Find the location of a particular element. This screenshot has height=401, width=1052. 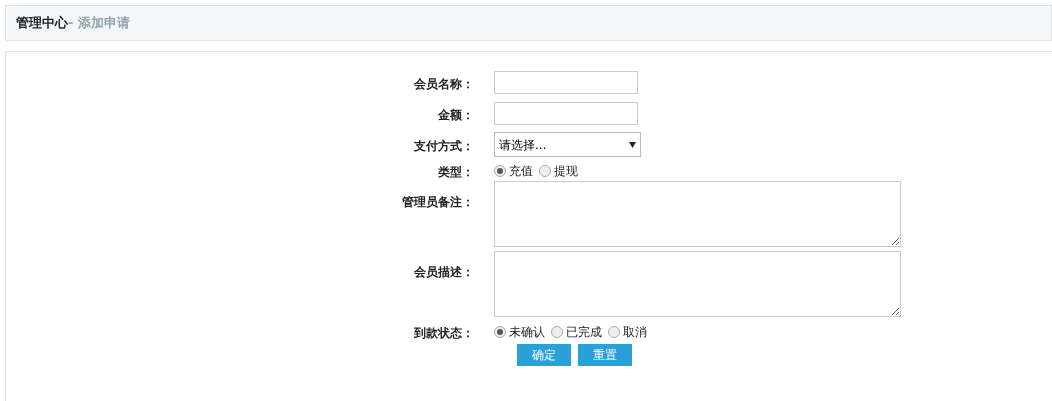

radio-option: 充值 is located at coordinates (513, 170).